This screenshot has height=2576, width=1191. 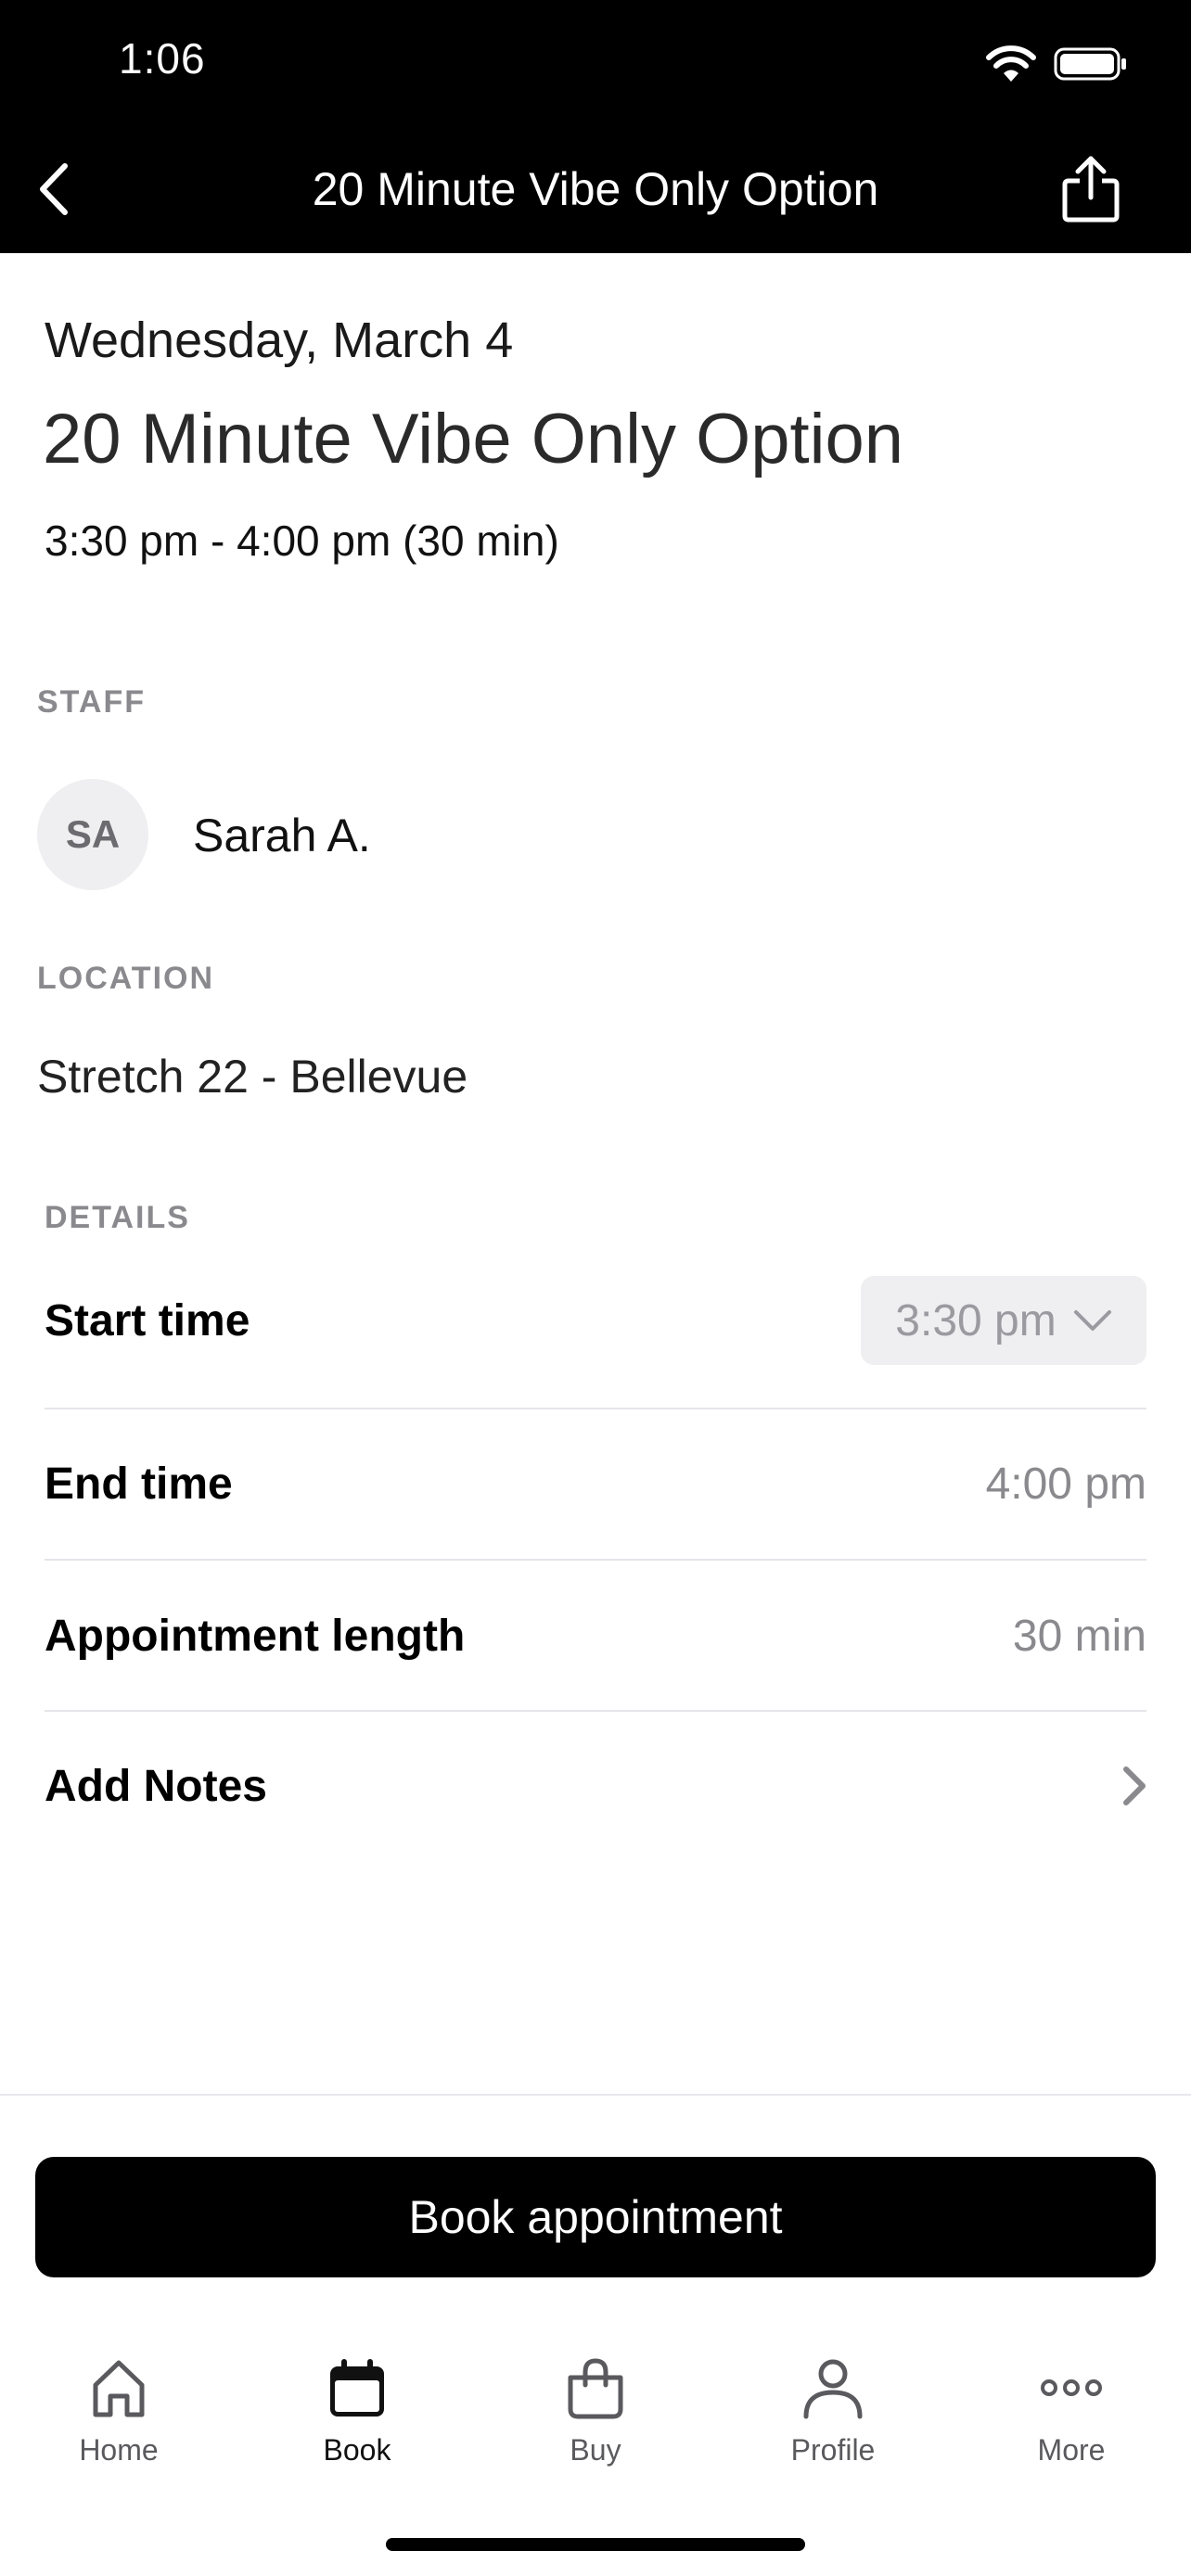 What do you see at coordinates (1071, 2387) in the screenshot?
I see `more-icon` at bounding box center [1071, 2387].